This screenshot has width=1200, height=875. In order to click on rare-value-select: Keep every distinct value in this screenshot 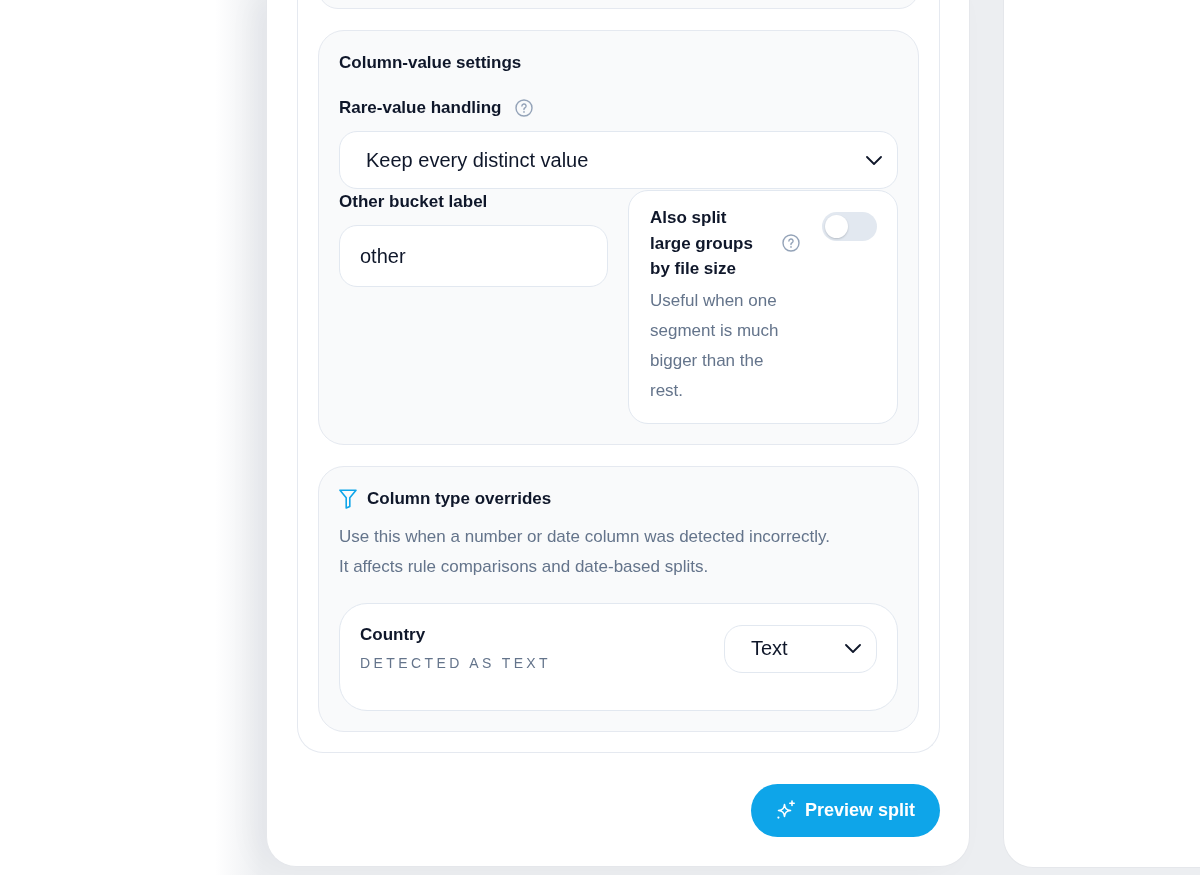, I will do `click(618, 160)`.